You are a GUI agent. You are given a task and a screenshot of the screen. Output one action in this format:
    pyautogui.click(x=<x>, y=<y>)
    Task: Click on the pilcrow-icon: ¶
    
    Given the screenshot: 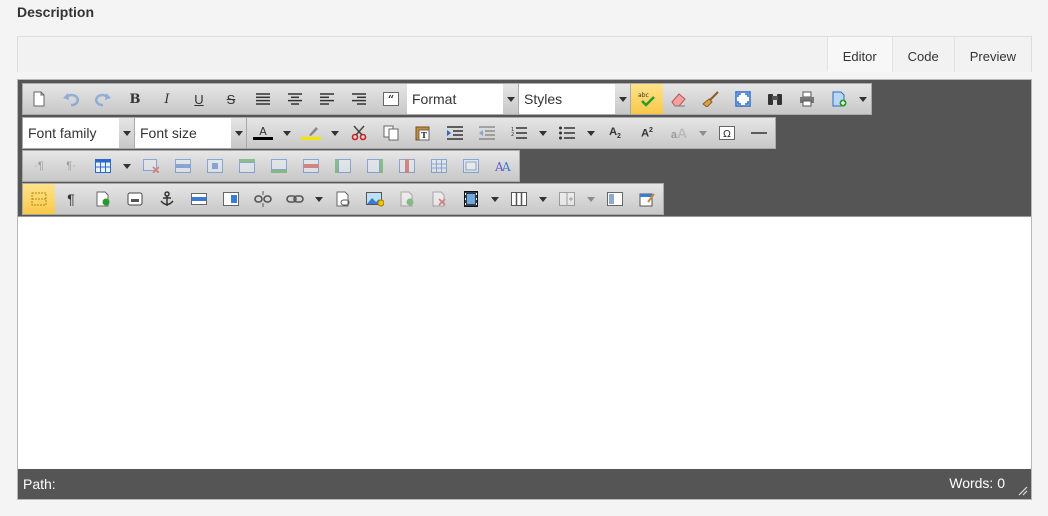 What is the action you would take?
    pyautogui.click(x=71, y=199)
    